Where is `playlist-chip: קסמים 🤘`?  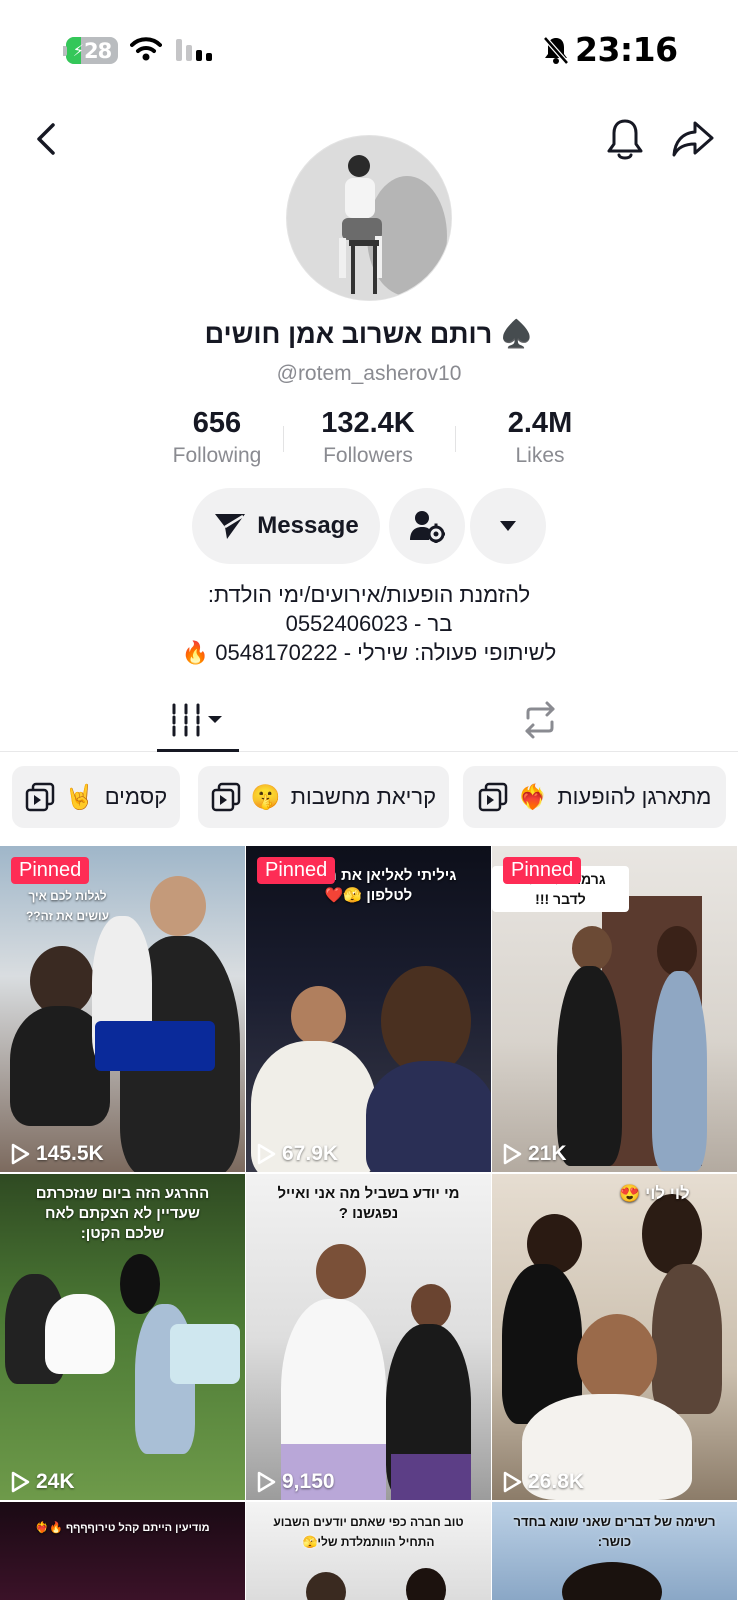 playlist-chip: קסמים 🤘 is located at coordinates (96, 797).